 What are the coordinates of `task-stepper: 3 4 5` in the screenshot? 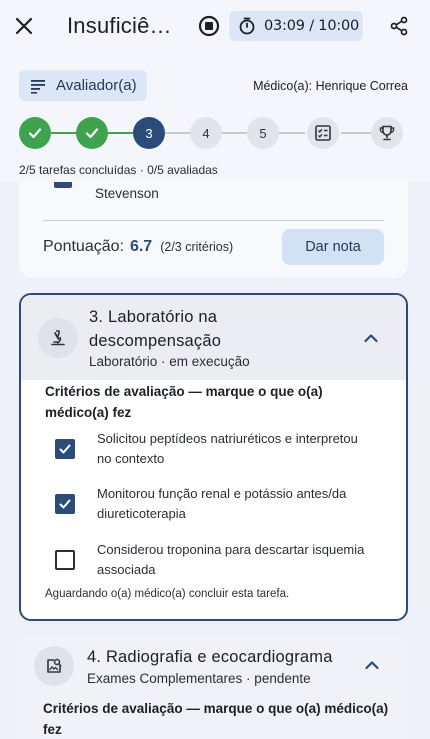 It's located at (214, 134).